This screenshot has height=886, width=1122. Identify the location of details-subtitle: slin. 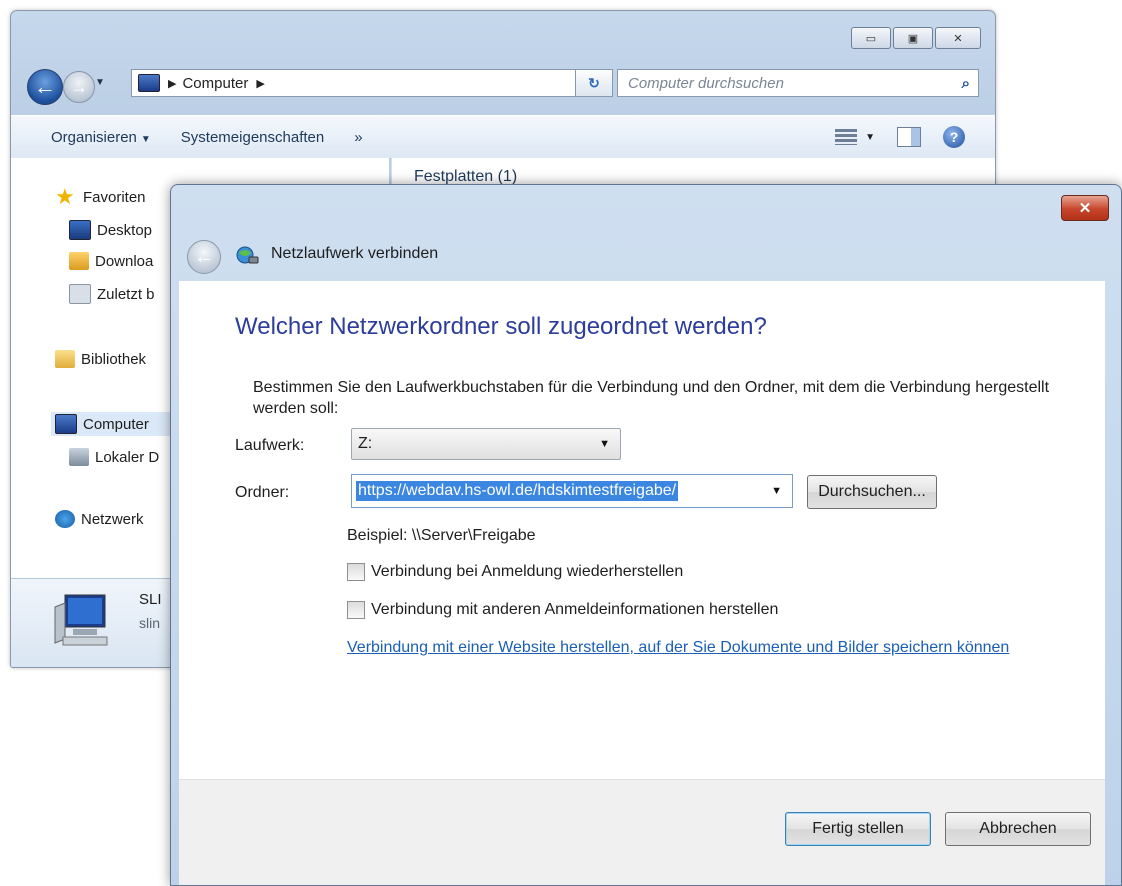
(150, 623).